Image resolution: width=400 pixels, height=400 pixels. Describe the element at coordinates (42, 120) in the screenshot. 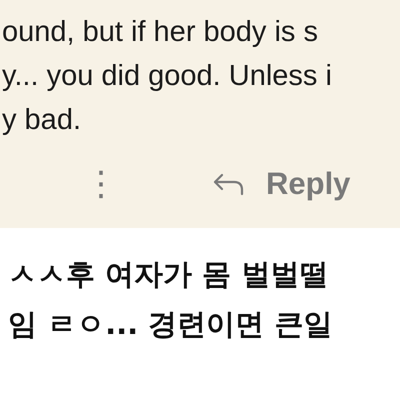

I see `comment-text: y bad.` at that location.